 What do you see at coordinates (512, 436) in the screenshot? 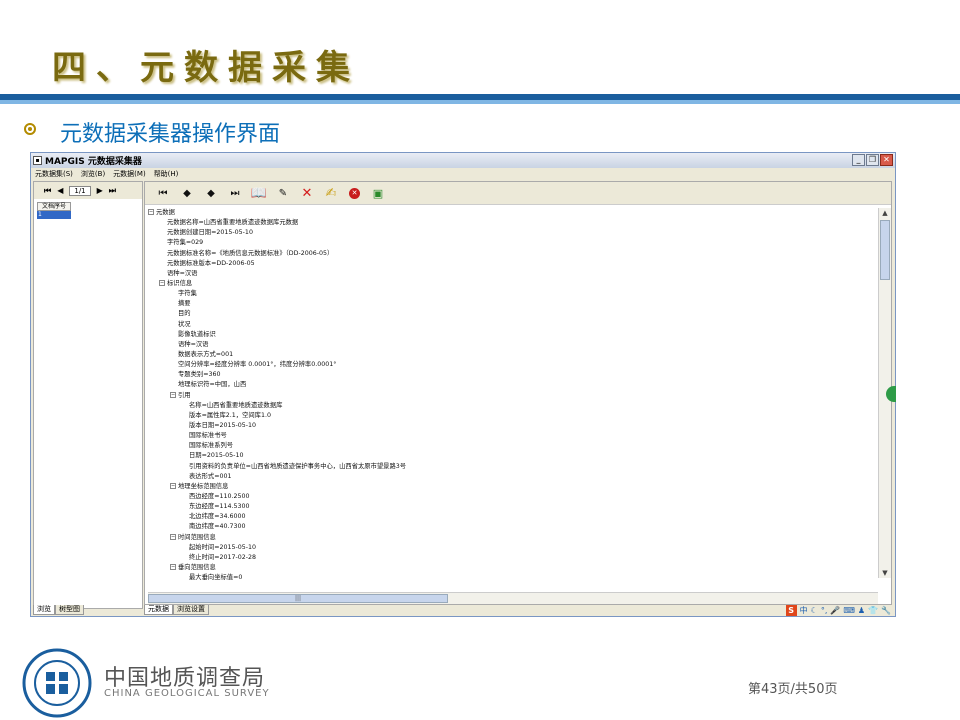
I see `tree-node: 国际标准书号` at bounding box center [512, 436].